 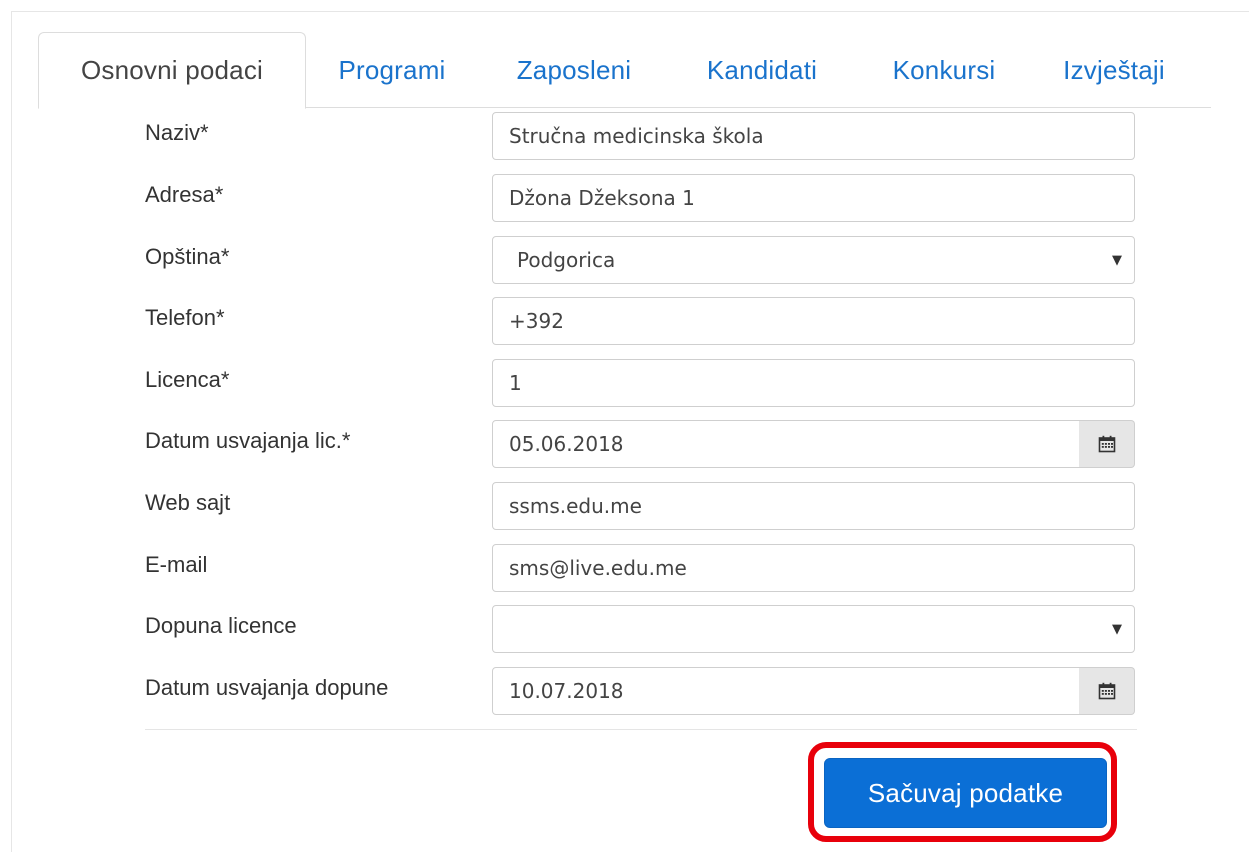 I want to click on form-row-datum-licence: Datum usvajanja lic.* 05.06.2018, so click(x=641, y=444).